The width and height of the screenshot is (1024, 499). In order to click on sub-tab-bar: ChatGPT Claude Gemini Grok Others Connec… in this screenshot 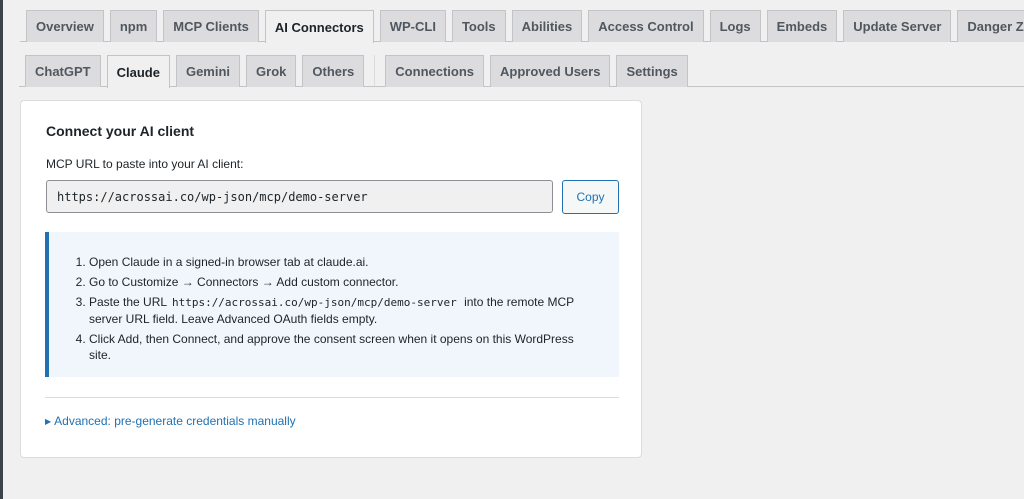, I will do `click(521, 71)`.